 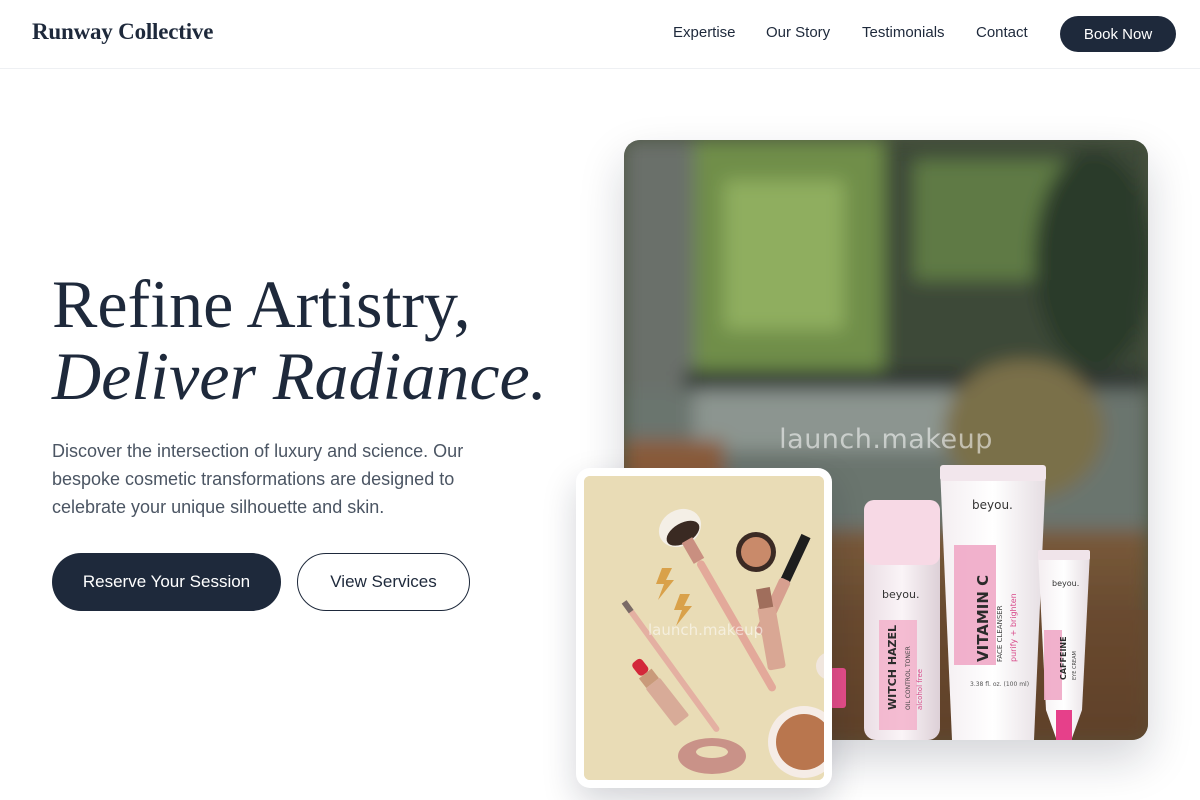 I want to click on makeup-flatlay-photo: launch.makeup, so click(x=704, y=628).